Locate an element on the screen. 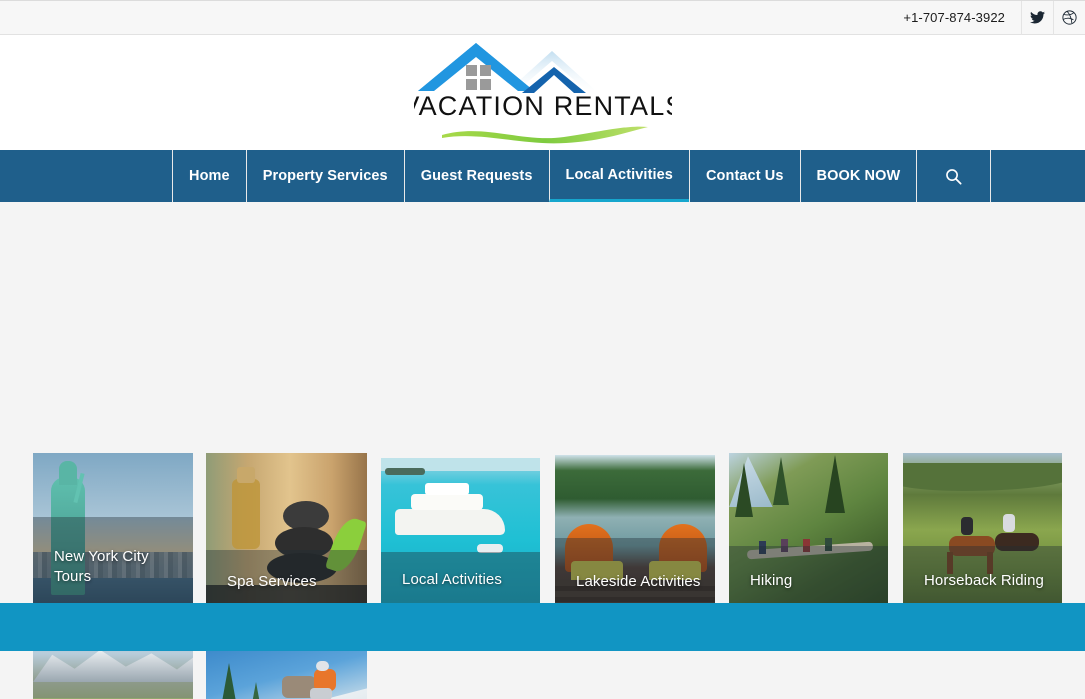 The height and width of the screenshot is (699, 1085). nav-label: BOOK NOW is located at coordinates (858, 176).